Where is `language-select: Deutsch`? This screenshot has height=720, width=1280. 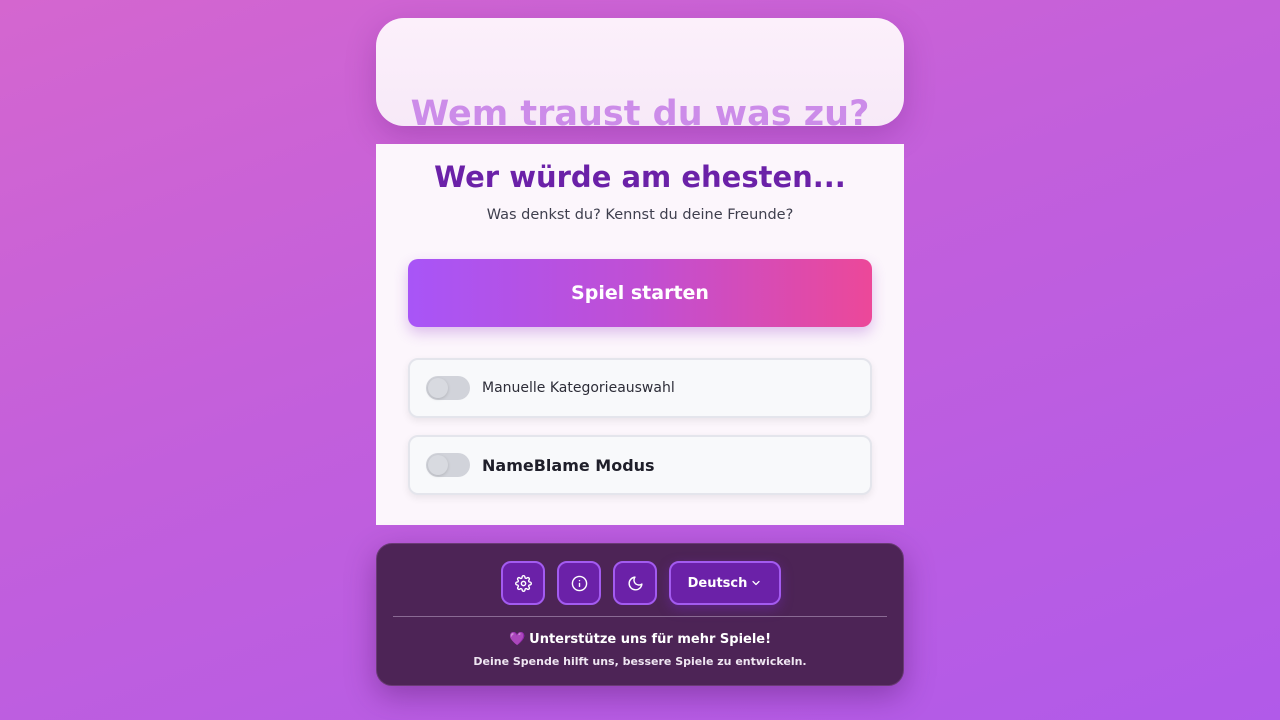 language-select: Deutsch is located at coordinates (725, 583).